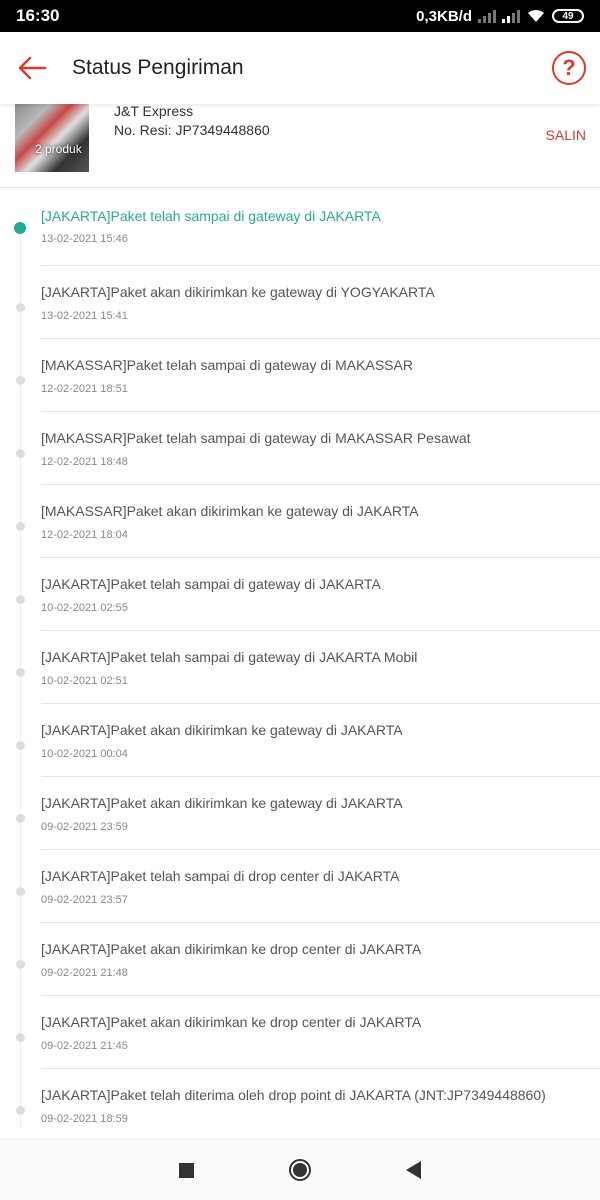  Describe the element at coordinates (84, 900) in the screenshot. I see `event-timestamp: 09-02-2021 23:57` at that location.